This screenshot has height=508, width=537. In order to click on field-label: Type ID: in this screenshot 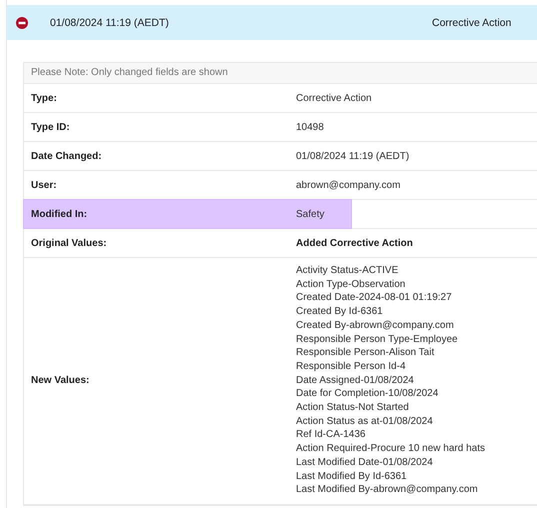, I will do `click(50, 127)`.